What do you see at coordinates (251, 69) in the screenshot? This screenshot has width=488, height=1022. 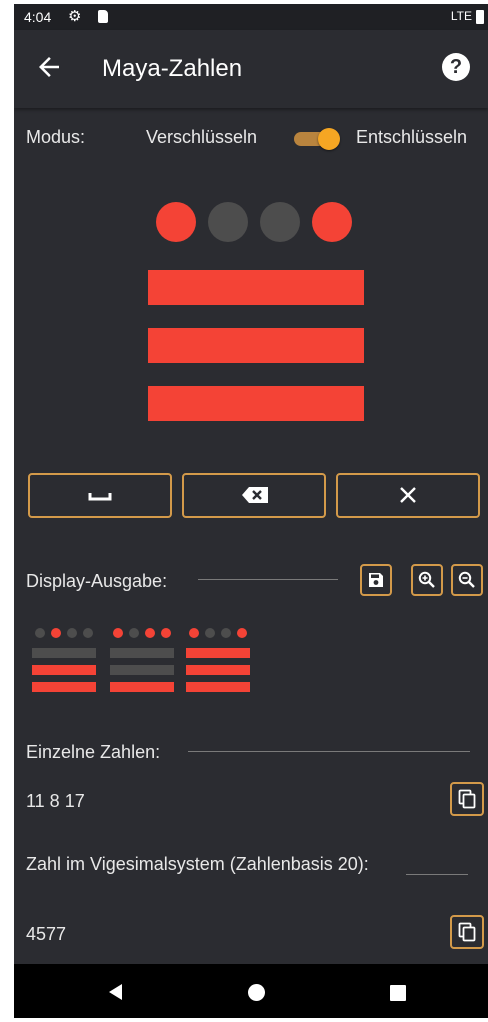 I see `app-bar: Maya-Zahlen ?` at bounding box center [251, 69].